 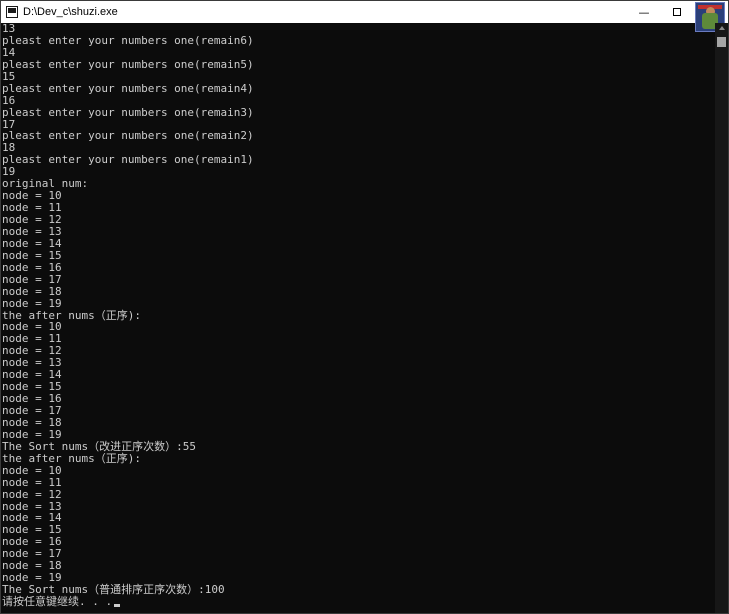 I want to click on console-line: The Sort nums（改进正序次数）:55, so click(x=99, y=446).